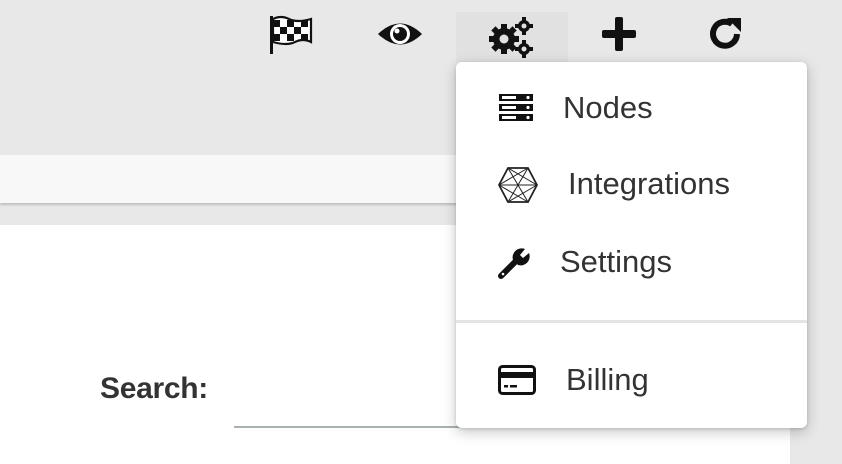  Describe the element at coordinates (616, 261) in the screenshot. I see `menu-item-label: Settings` at that location.